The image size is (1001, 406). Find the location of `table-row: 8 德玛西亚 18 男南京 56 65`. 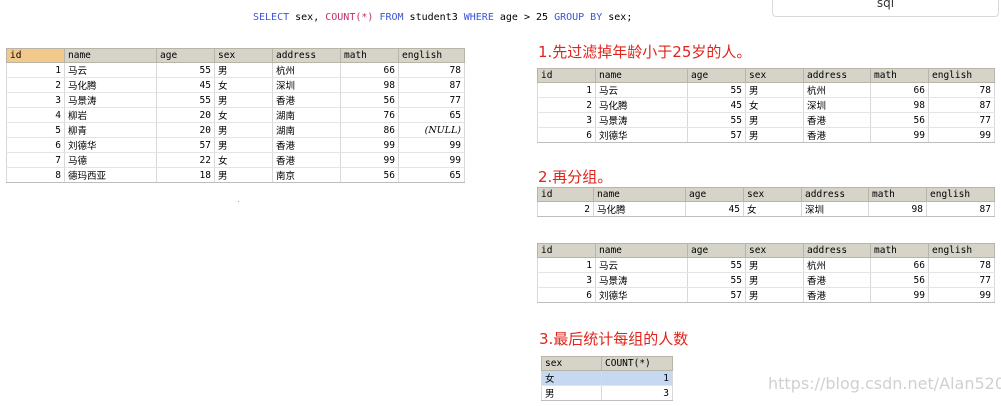

table-row: 8 德玛西亚 18 男南京 56 65 is located at coordinates (235, 175).